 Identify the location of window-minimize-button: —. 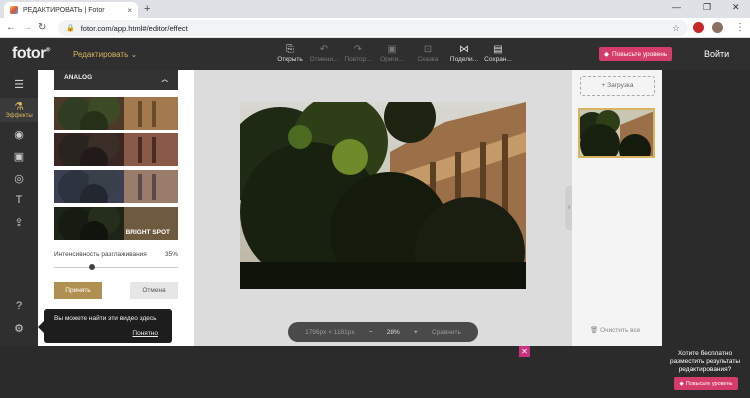
(676, 7).